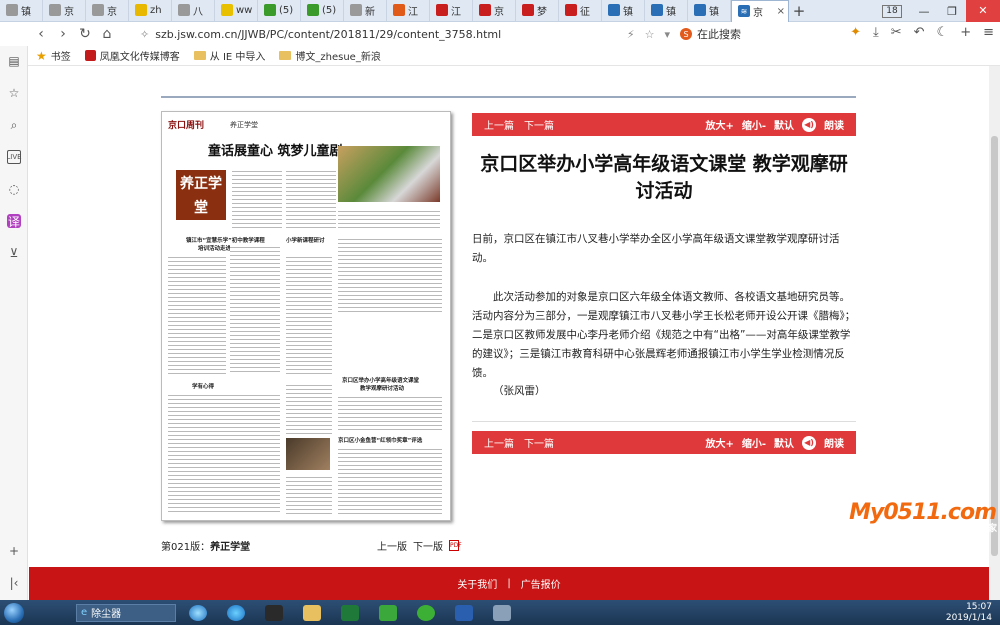 The image size is (1000, 625). What do you see at coordinates (451, 10) in the screenshot?
I see `tab-10: 江` at bounding box center [451, 10].